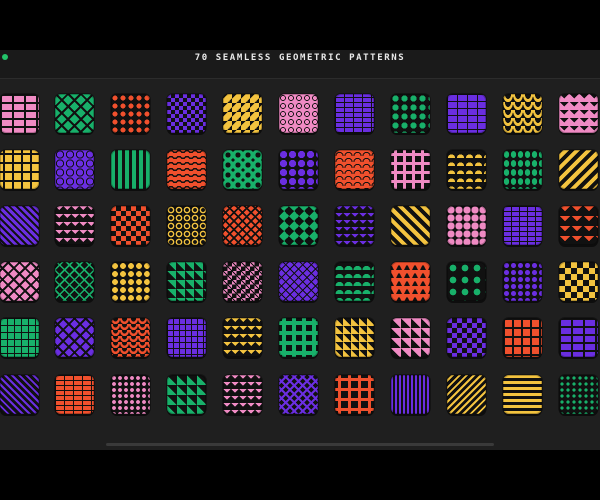 The image size is (600, 500). What do you see at coordinates (578, 113) in the screenshot?
I see `pattern-tile-pink-chevrons` at bounding box center [578, 113].